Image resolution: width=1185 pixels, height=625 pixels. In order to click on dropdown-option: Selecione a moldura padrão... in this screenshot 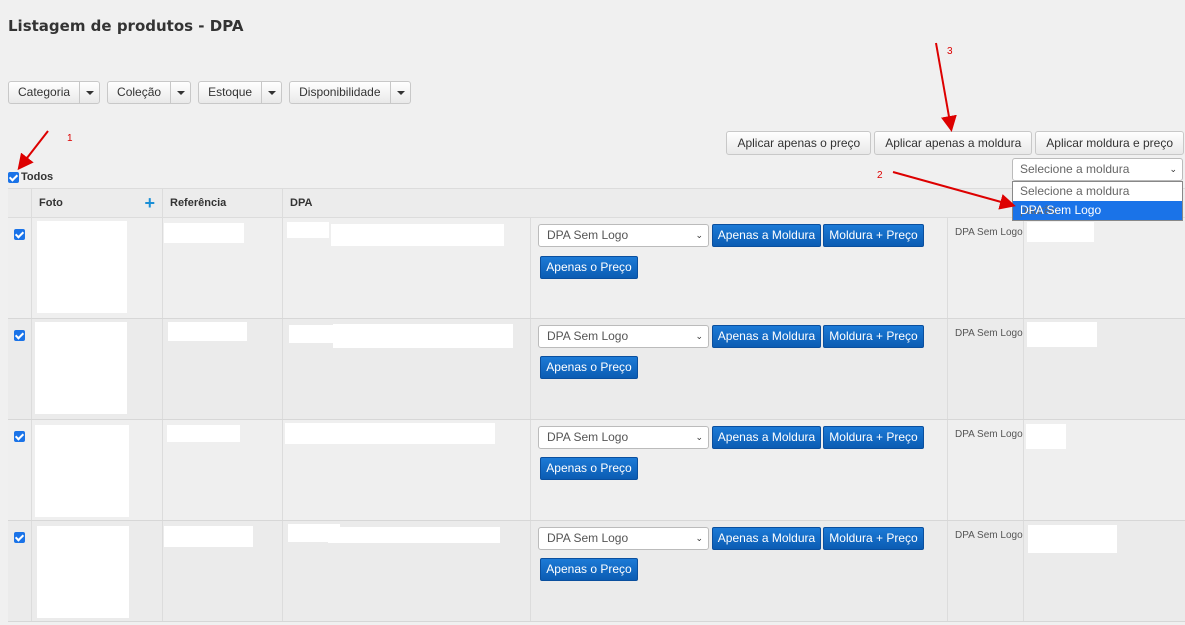, I will do `click(1097, 199)`.